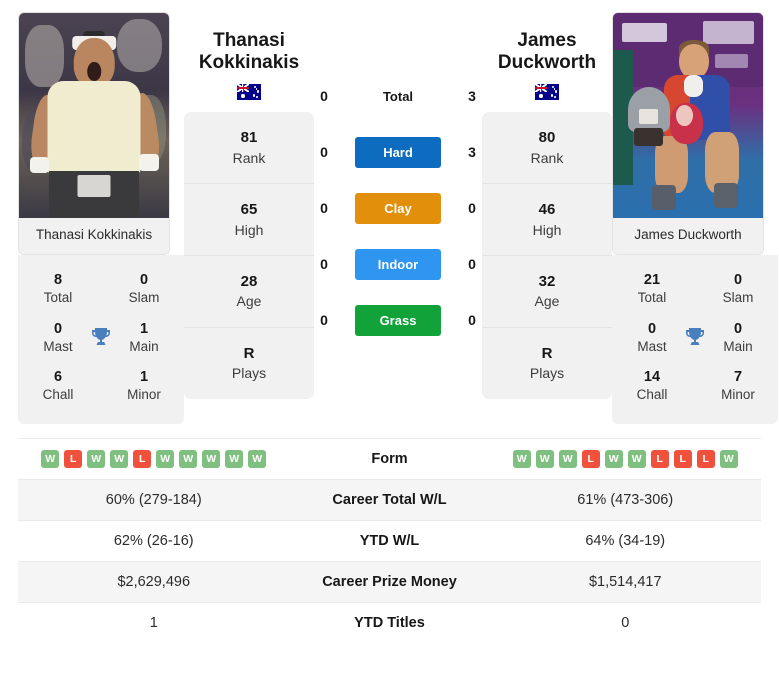 The height and width of the screenshot is (699, 779). I want to click on left-stat-plays: R Plays, so click(249, 363).